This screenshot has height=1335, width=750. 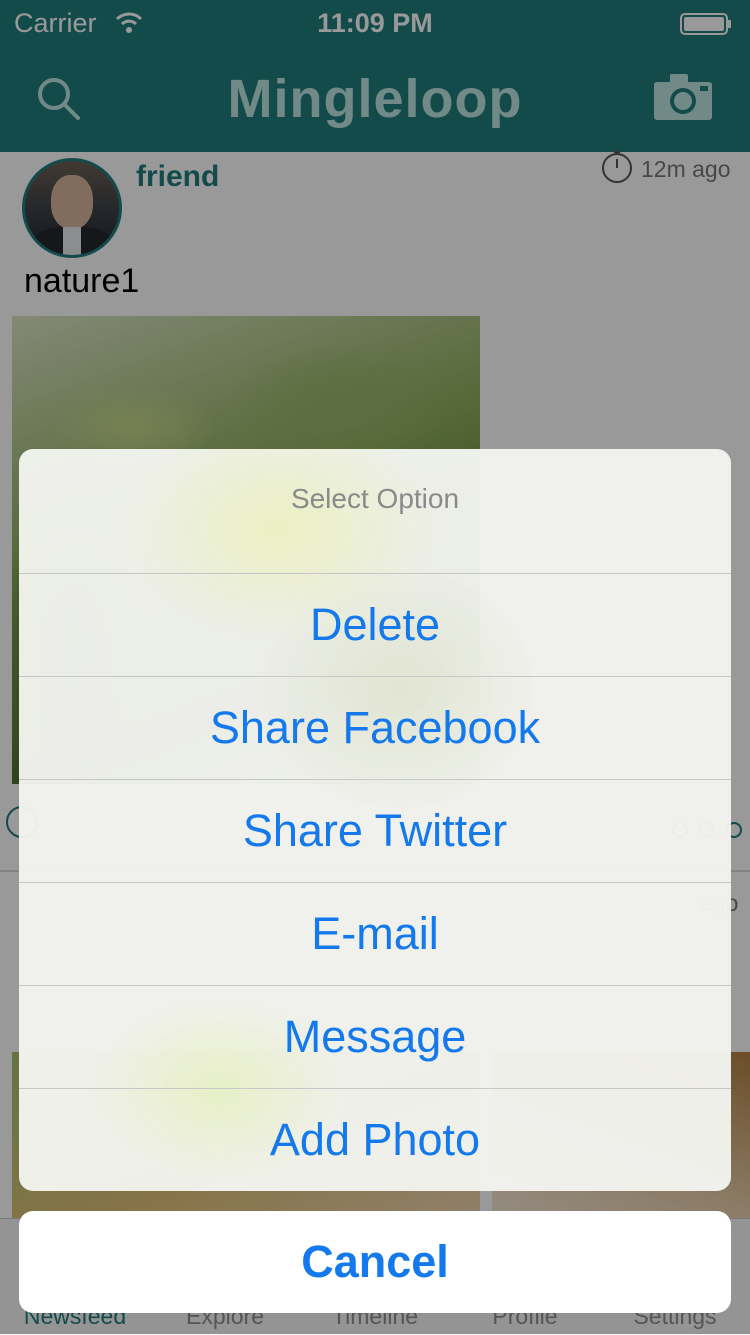 I want to click on add-photo-button: Add Photo, so click(x=375, y=1139).